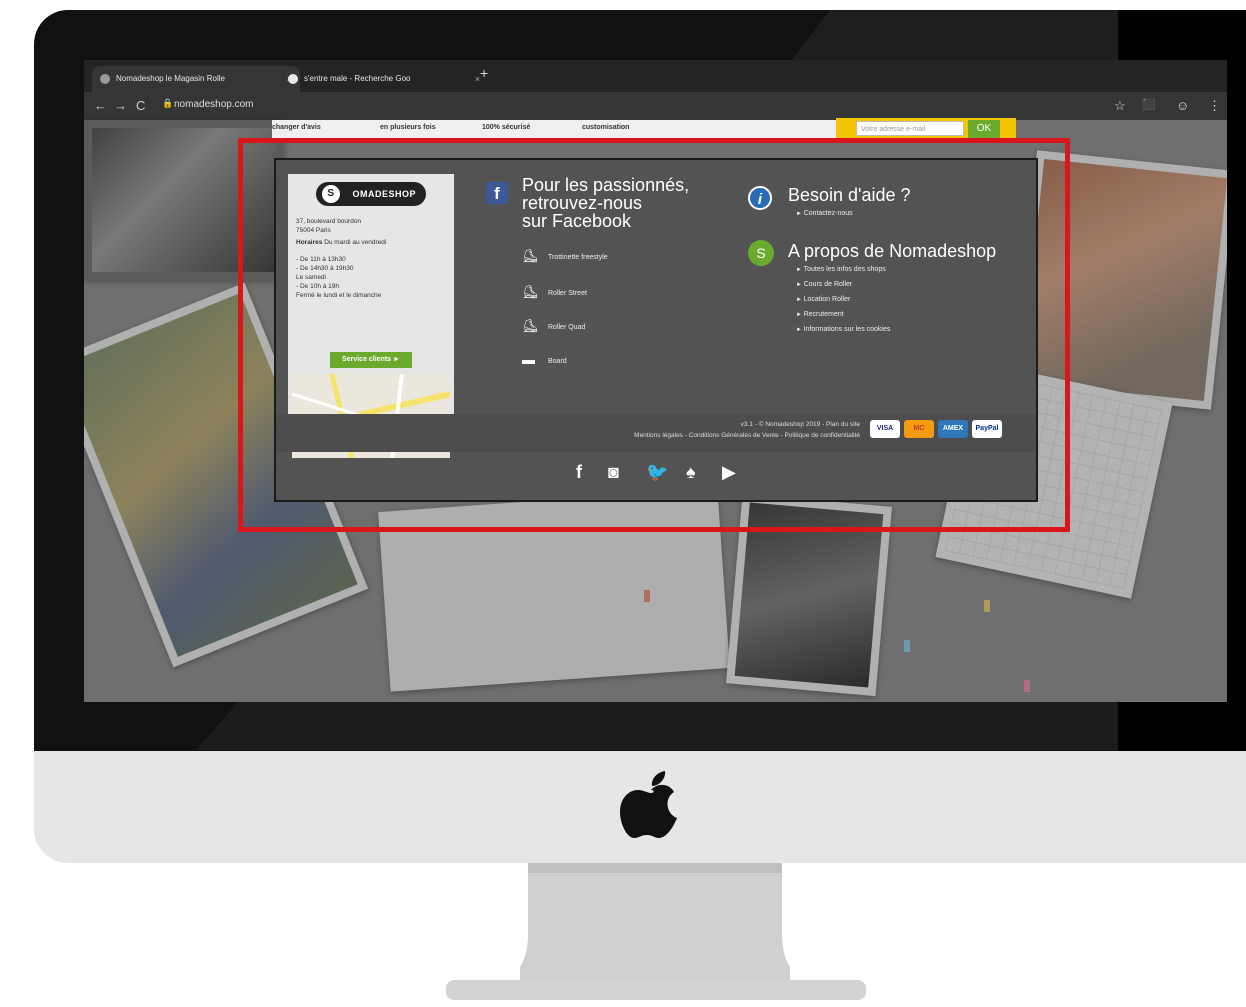 This screenshot has height=1007, width=1246. I want to click on address-bar: ← → C 🔒 nomadeshop.com ☆ ⬛ ☺ ⋮, so click(655, 106).